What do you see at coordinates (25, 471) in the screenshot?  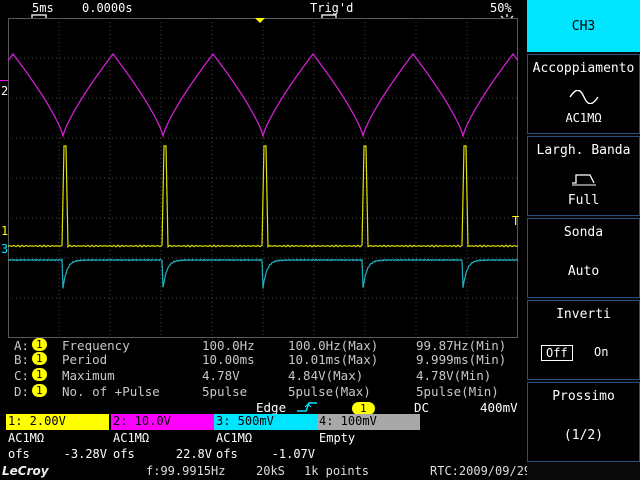 I see `brand-logo: LeCroy` at bounding box center [25, 471].